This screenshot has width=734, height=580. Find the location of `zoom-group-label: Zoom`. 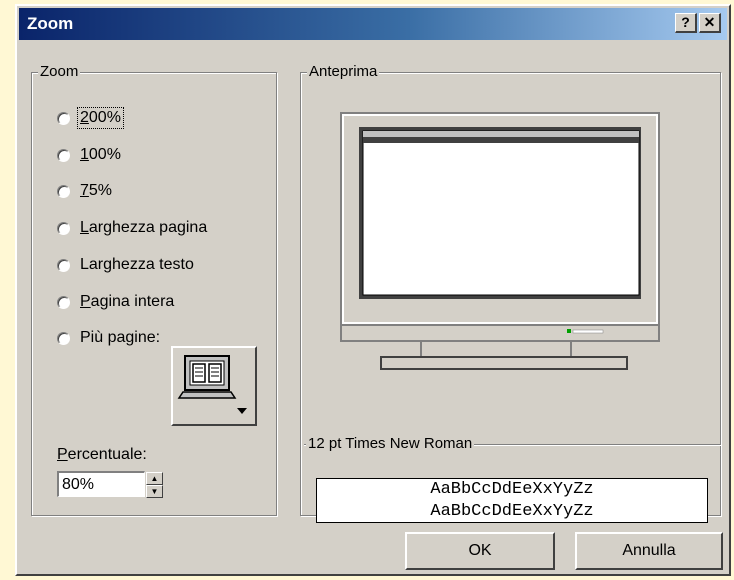

zoom-group-label: Zoom is located at coordinates (59, 72).